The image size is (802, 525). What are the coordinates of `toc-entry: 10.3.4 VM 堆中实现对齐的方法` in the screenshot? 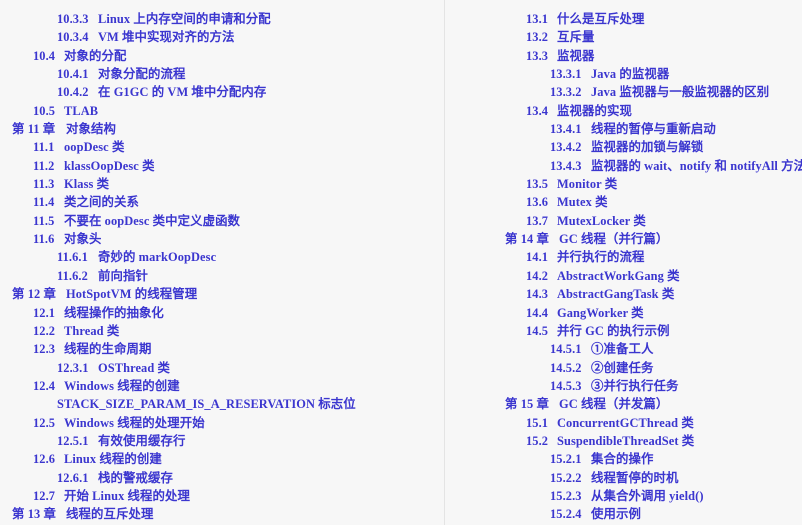 It's located at (250, 37).